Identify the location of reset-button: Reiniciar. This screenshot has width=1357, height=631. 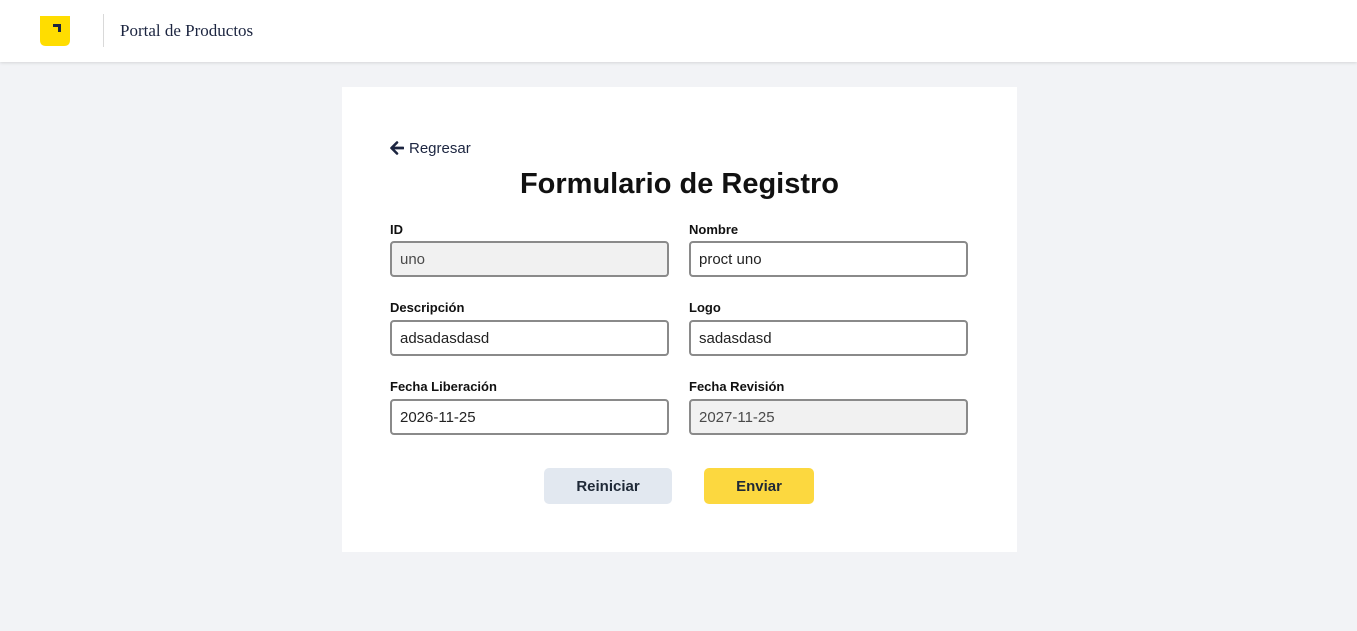
(608, 486).